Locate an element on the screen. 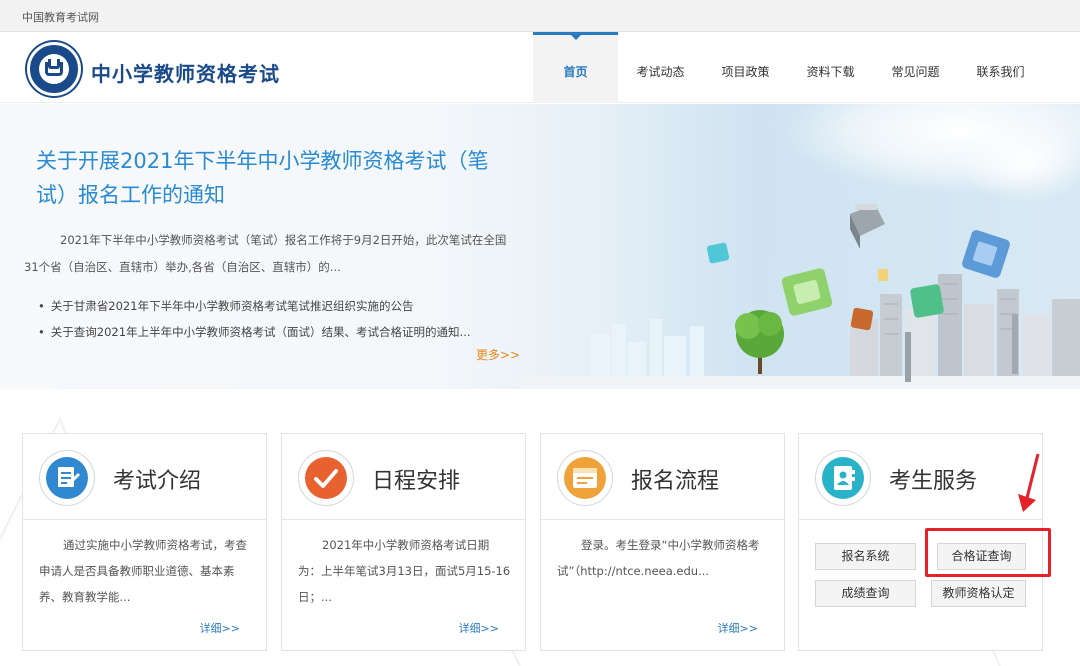 The image size is (1080, 666). site-title: 中小学教师资格考试 is located at coordinates (185, 72).